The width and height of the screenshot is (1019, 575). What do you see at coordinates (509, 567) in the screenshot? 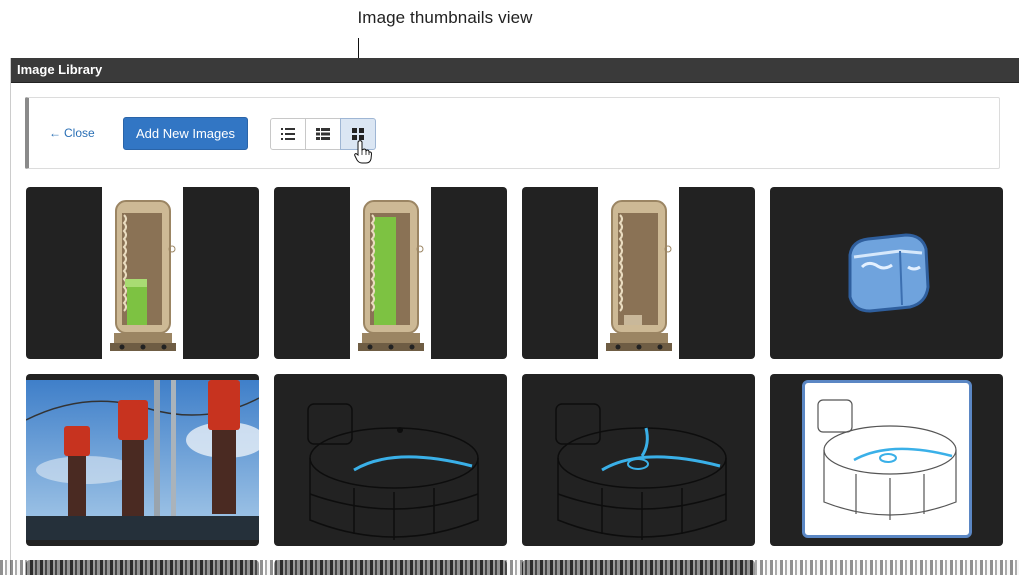
I see `scan-artifact-strip` at bounding box center [509, 567].